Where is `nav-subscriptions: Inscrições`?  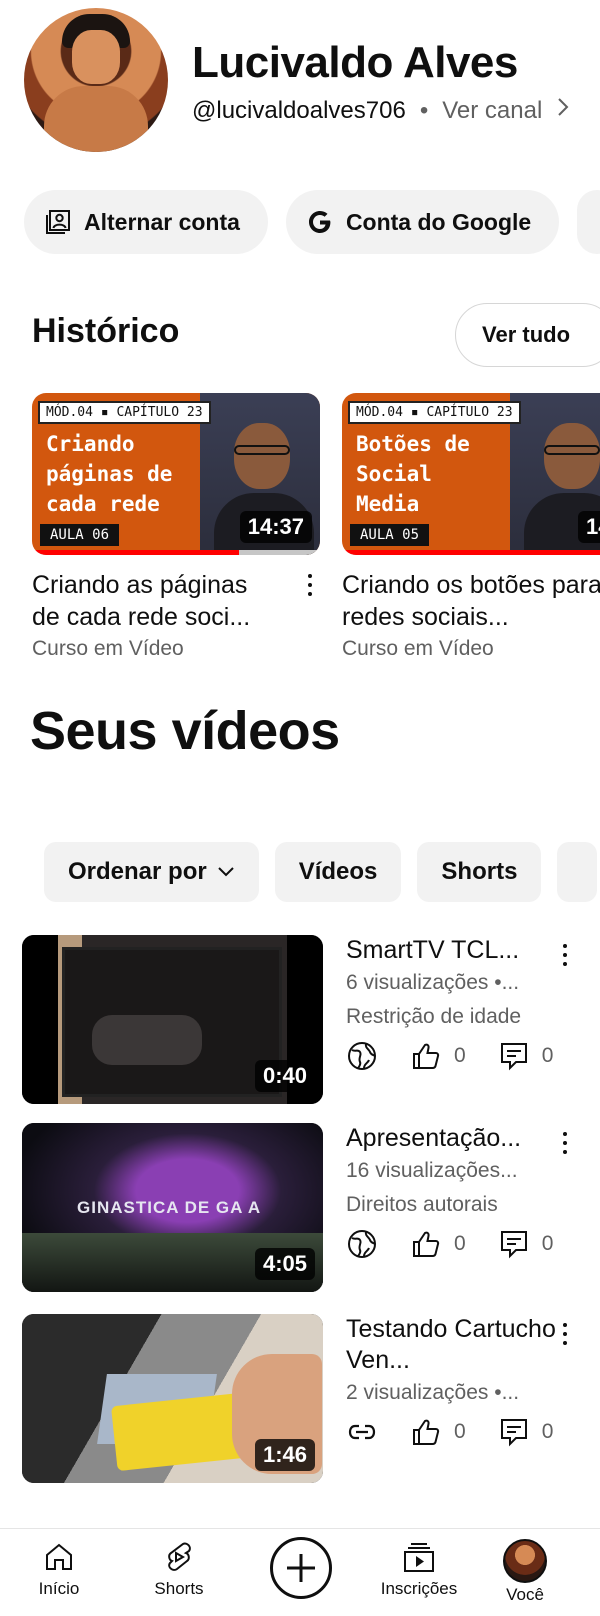
nav-subscriptions: Inscrições is located at coordinates (419, 1569).